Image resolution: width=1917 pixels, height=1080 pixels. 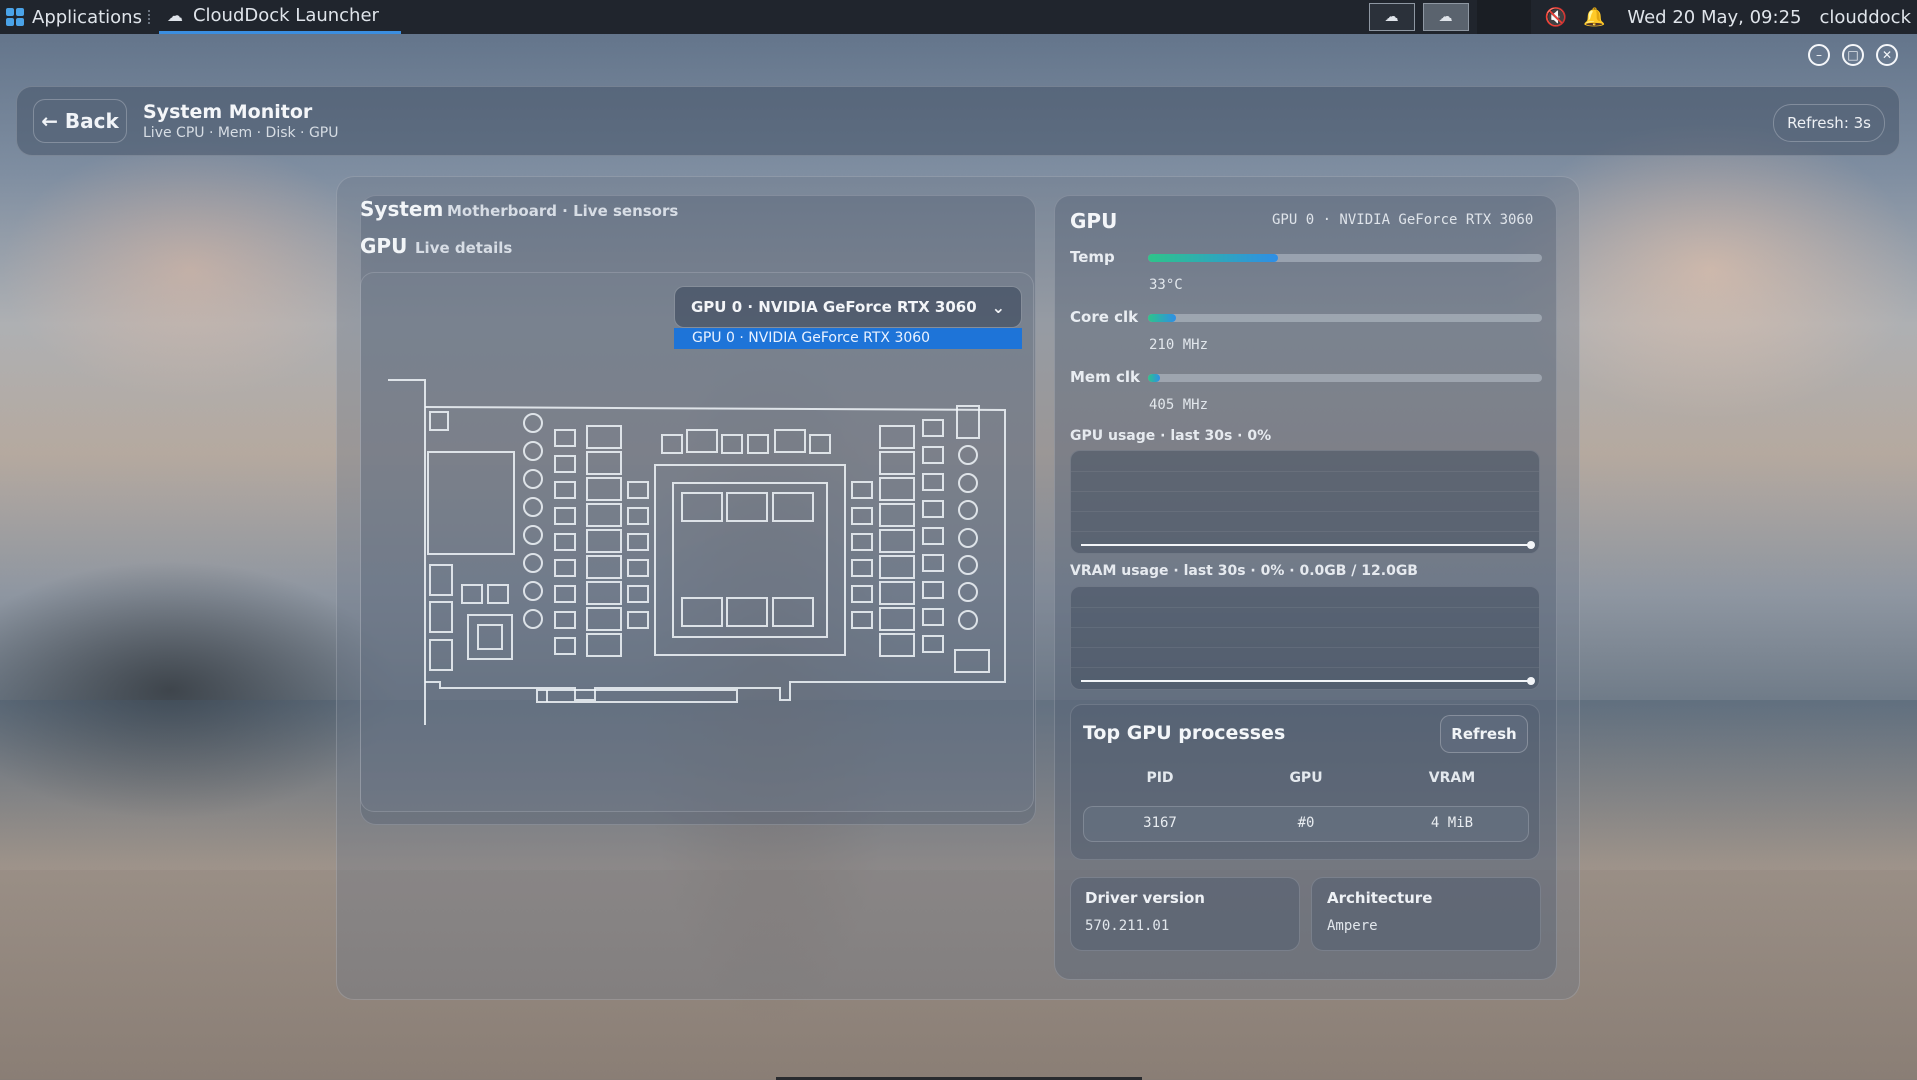 What do you see at coordinates (464, 248) in the screenshot?
I see `gpu-section-subtitle: Live details` at bounding box center [464, 248].